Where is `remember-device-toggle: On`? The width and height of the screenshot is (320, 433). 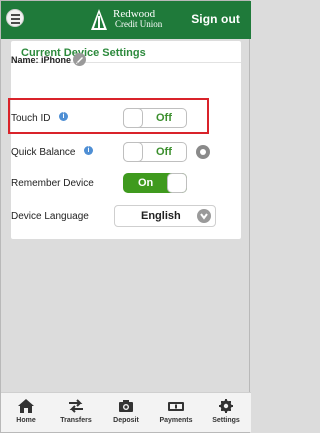
remember-device-toggle: On is located at coordinates (155, 183).